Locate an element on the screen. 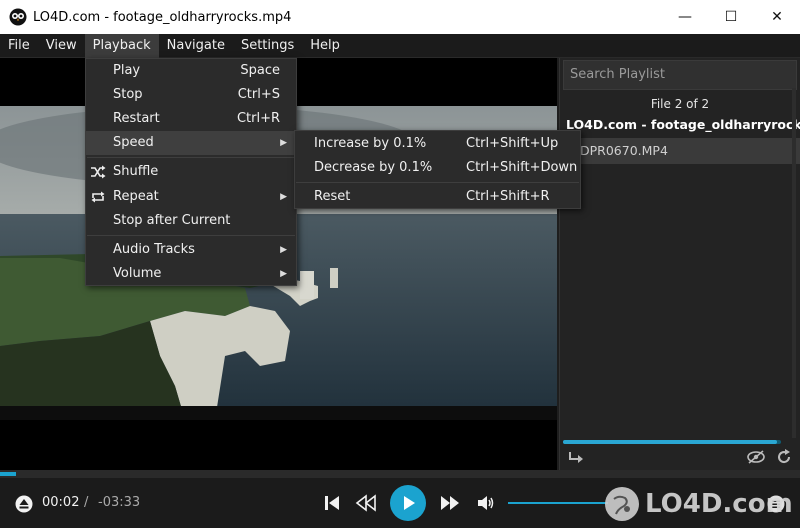 This screenshot has width=800, height=528. menu-item-audio-tracks: Audio Tracks ▶ is located at coordinates (191, 250).